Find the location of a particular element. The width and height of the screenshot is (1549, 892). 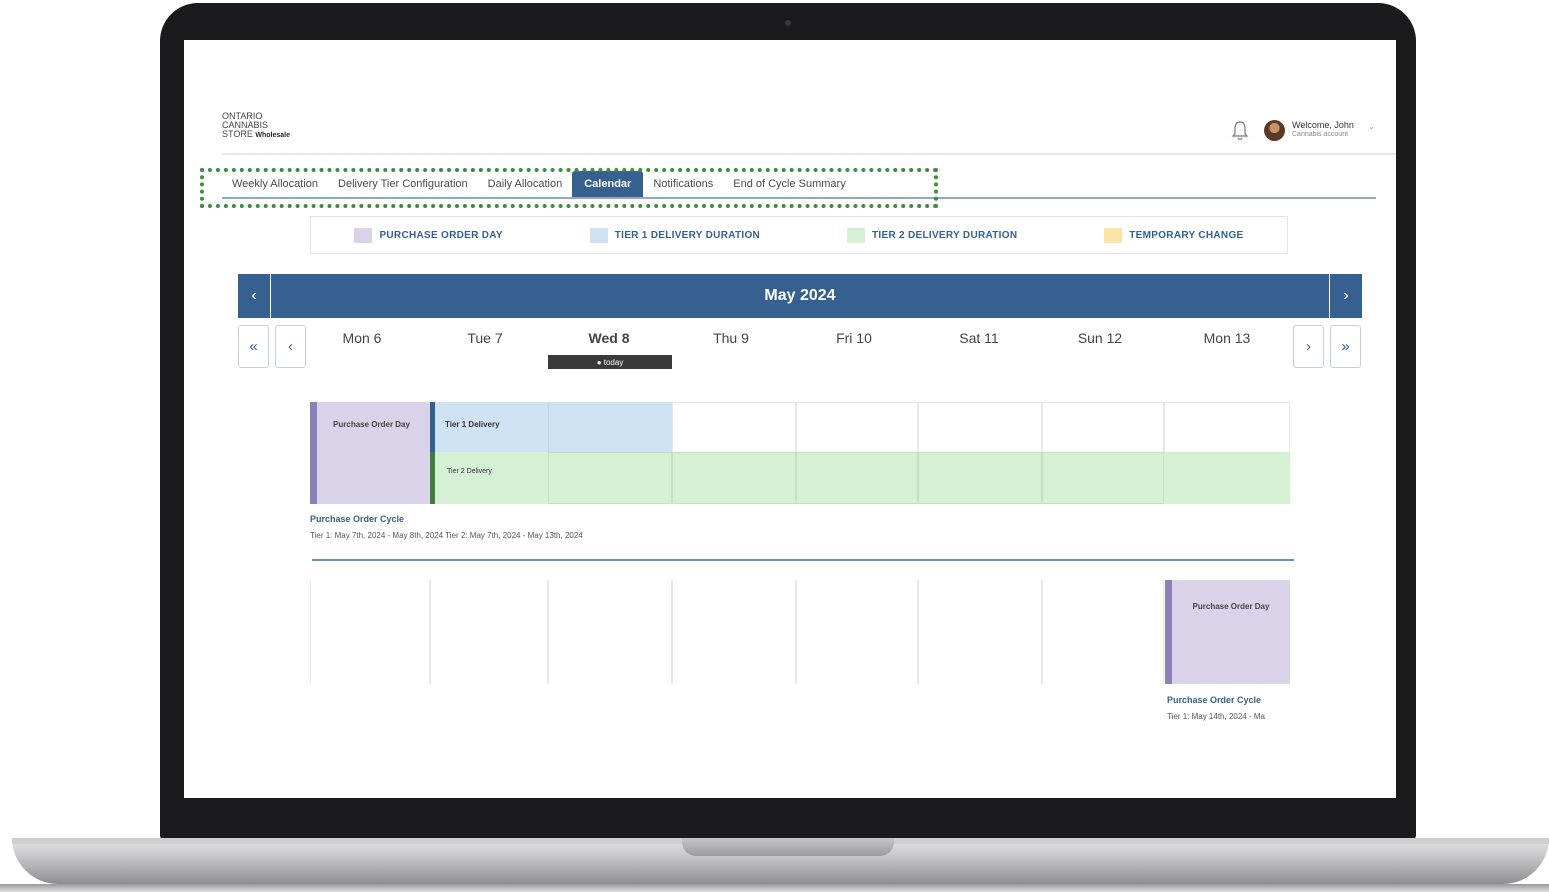

logo-sub: Wholesale is located at coordinates (272, 135).